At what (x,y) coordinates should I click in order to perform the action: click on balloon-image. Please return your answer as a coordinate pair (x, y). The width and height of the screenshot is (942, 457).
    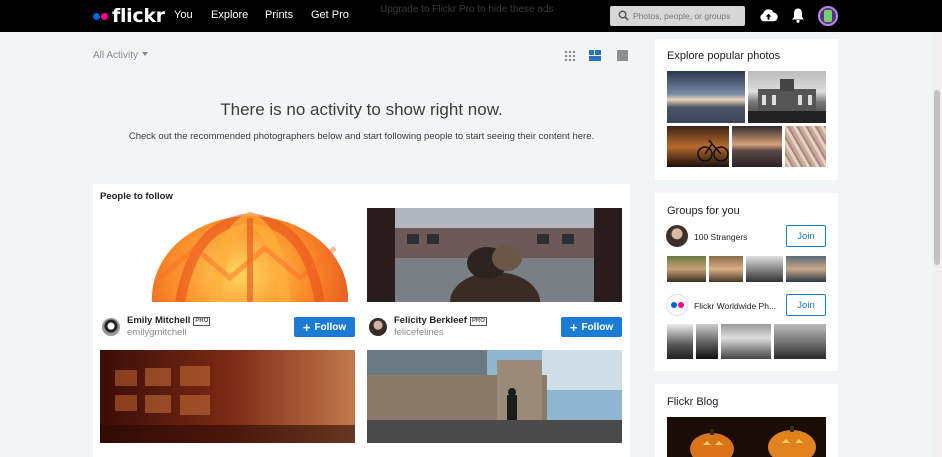
    Looking at the image, I should click on (250, 256).